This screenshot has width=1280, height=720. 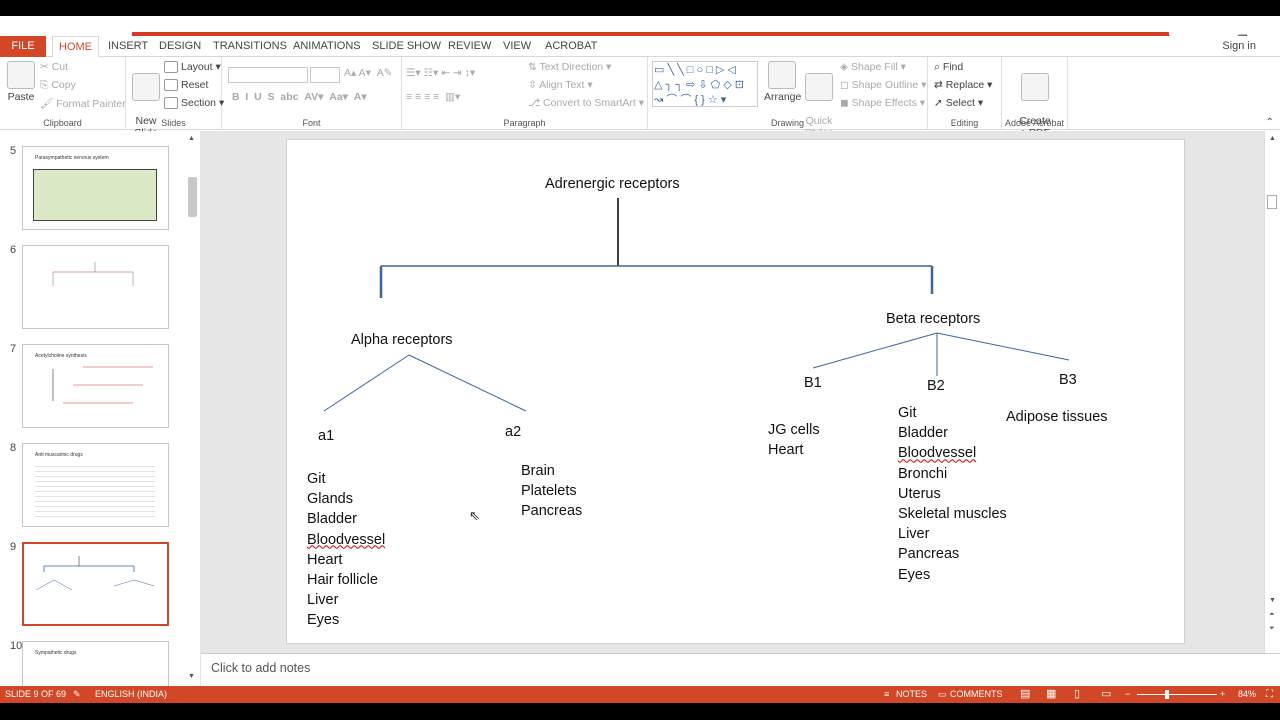 What do you see at coordinates (180, 46) in the screenshot?
I see `tab-design: DESIGN` at bounding box center [180, 46].